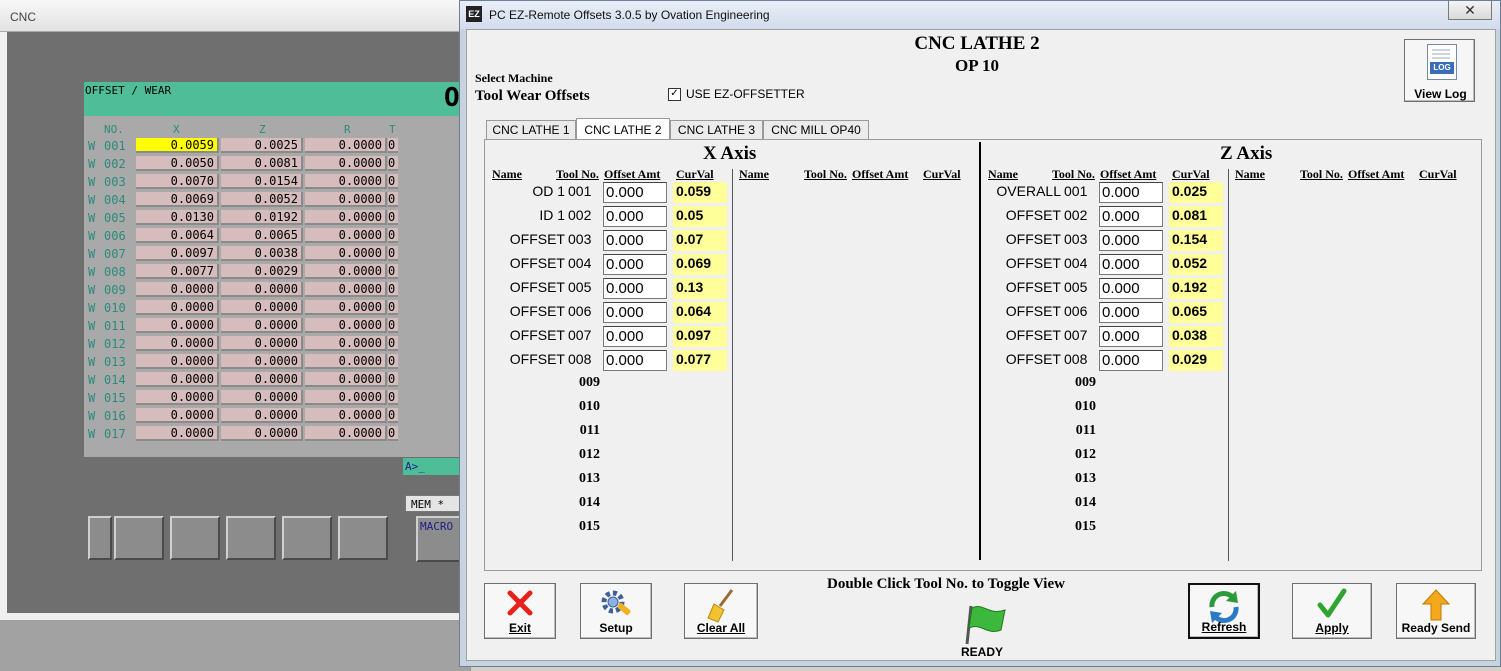  I want to click on close-button: ✕, so click(1470, 10).